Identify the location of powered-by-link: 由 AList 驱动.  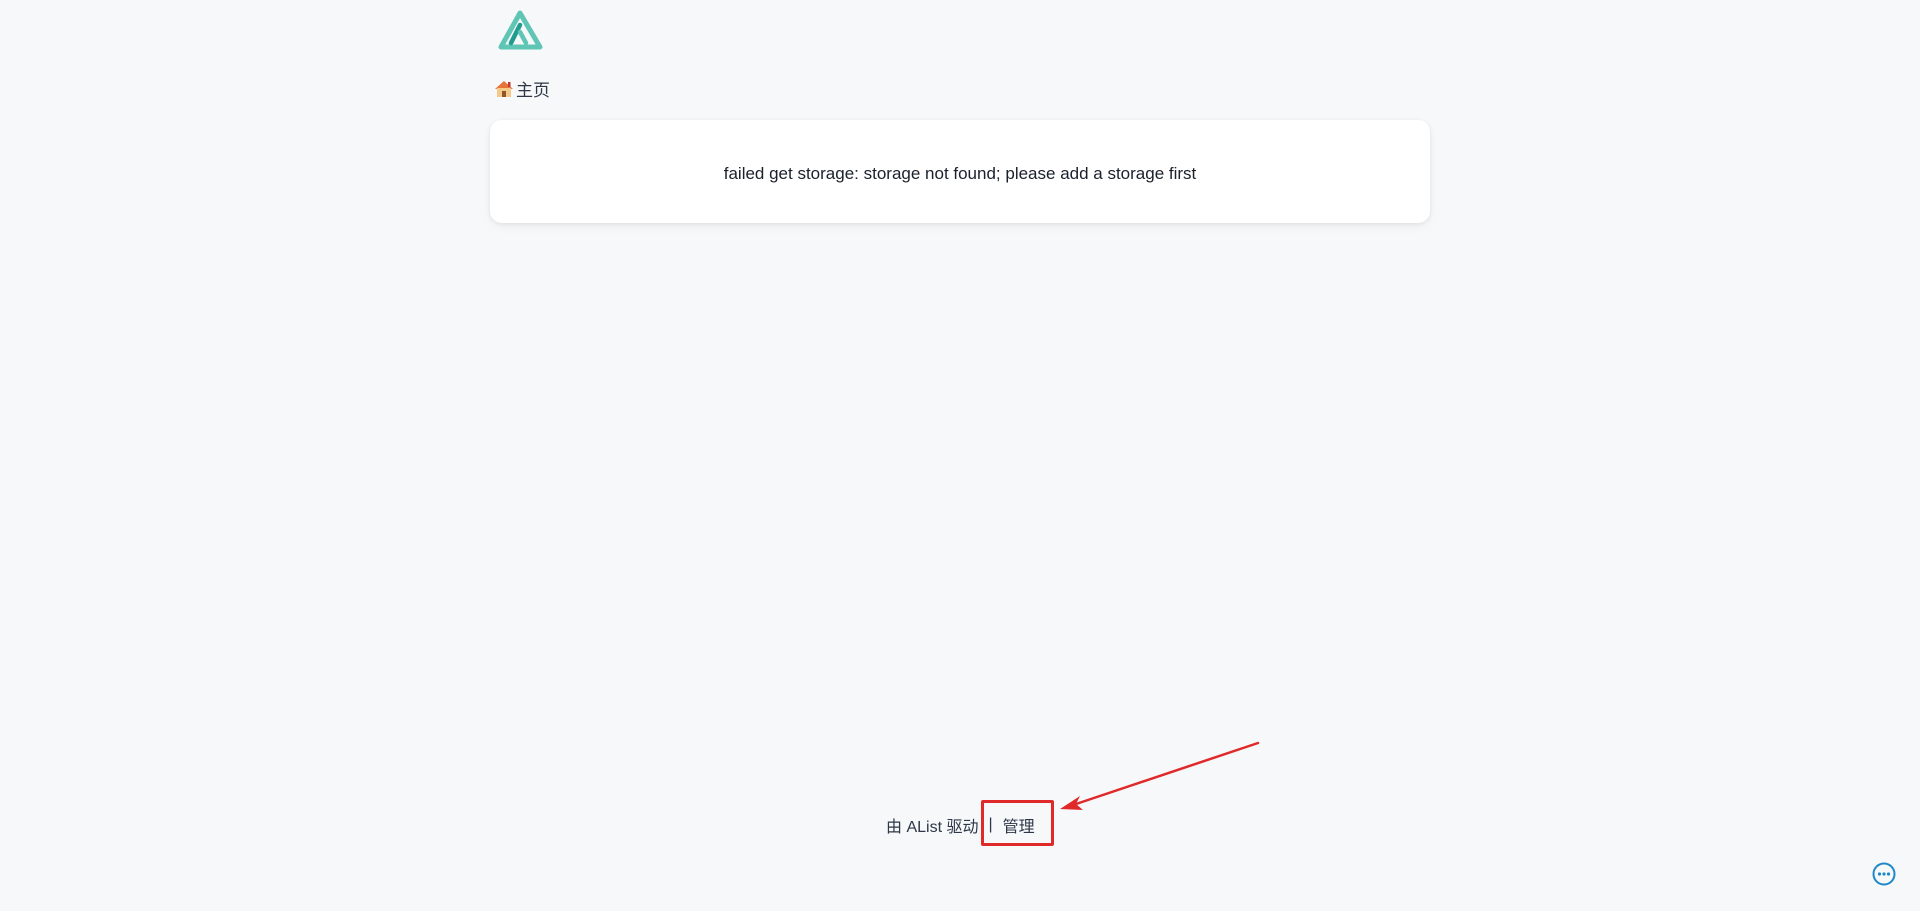
(932, 825).